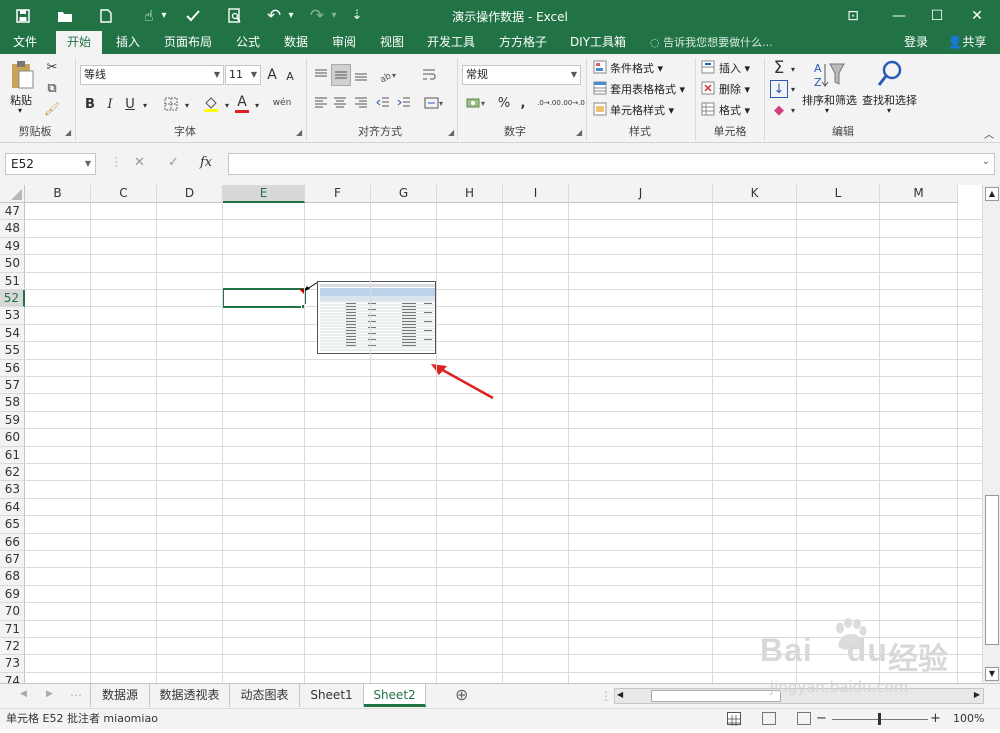  I want to click on align-middle-icon, so click(341, 75).